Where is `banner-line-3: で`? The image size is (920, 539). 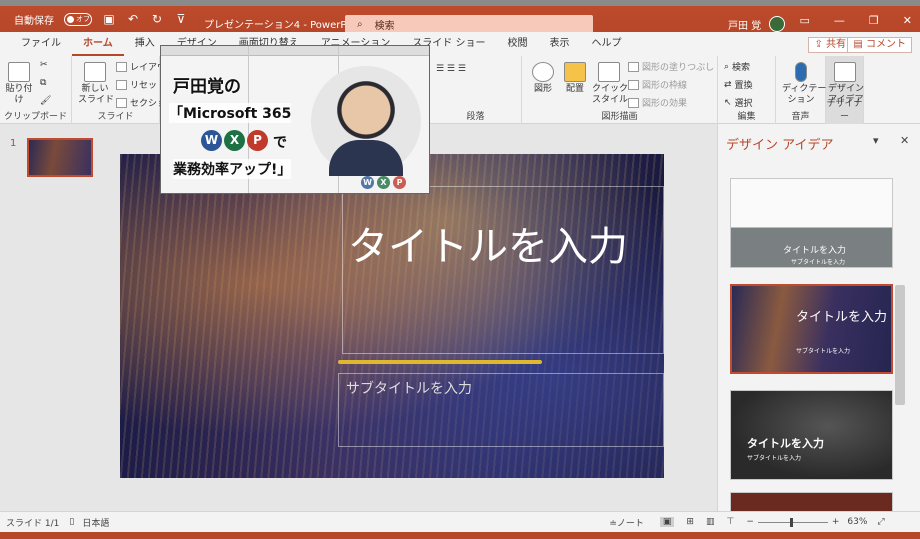
banner-line-3: で is located at coordinates (280, 143).